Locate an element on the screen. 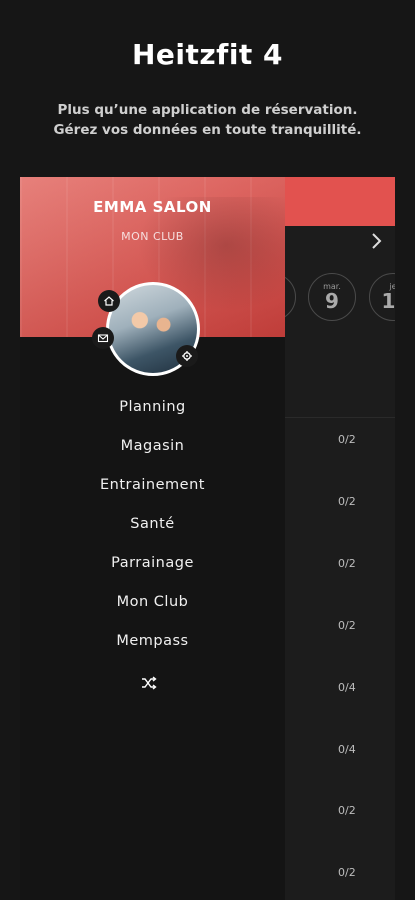  subtitle-line-2: Gérez vos données en toute tranquillité. is located at coordinates (207, 130).